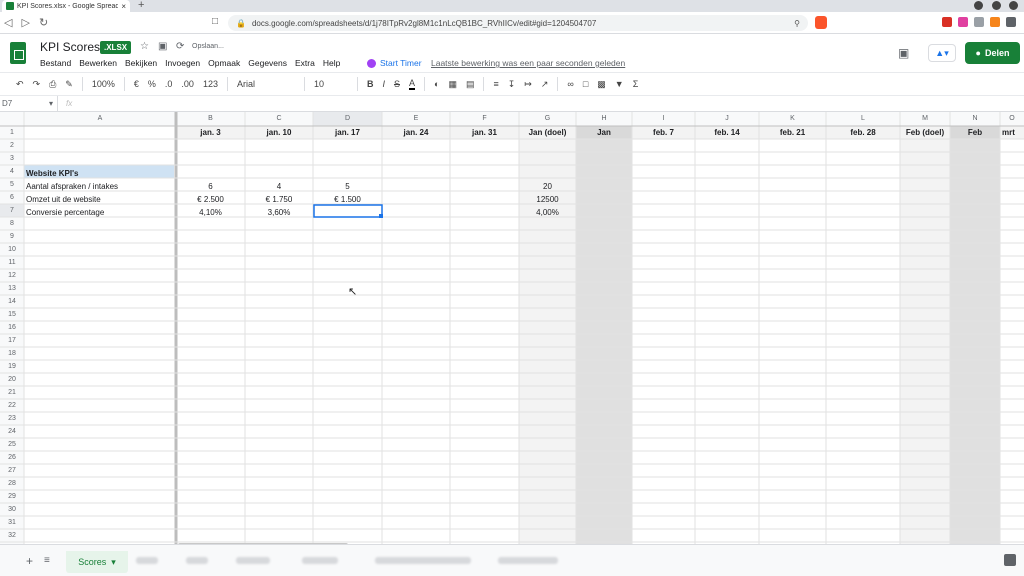 This screenshot has height=576, width=1024. What do you see at coordinates (12, 405) in the screenshot?
I see `row-header: 22` at bounding box center [12, 405].